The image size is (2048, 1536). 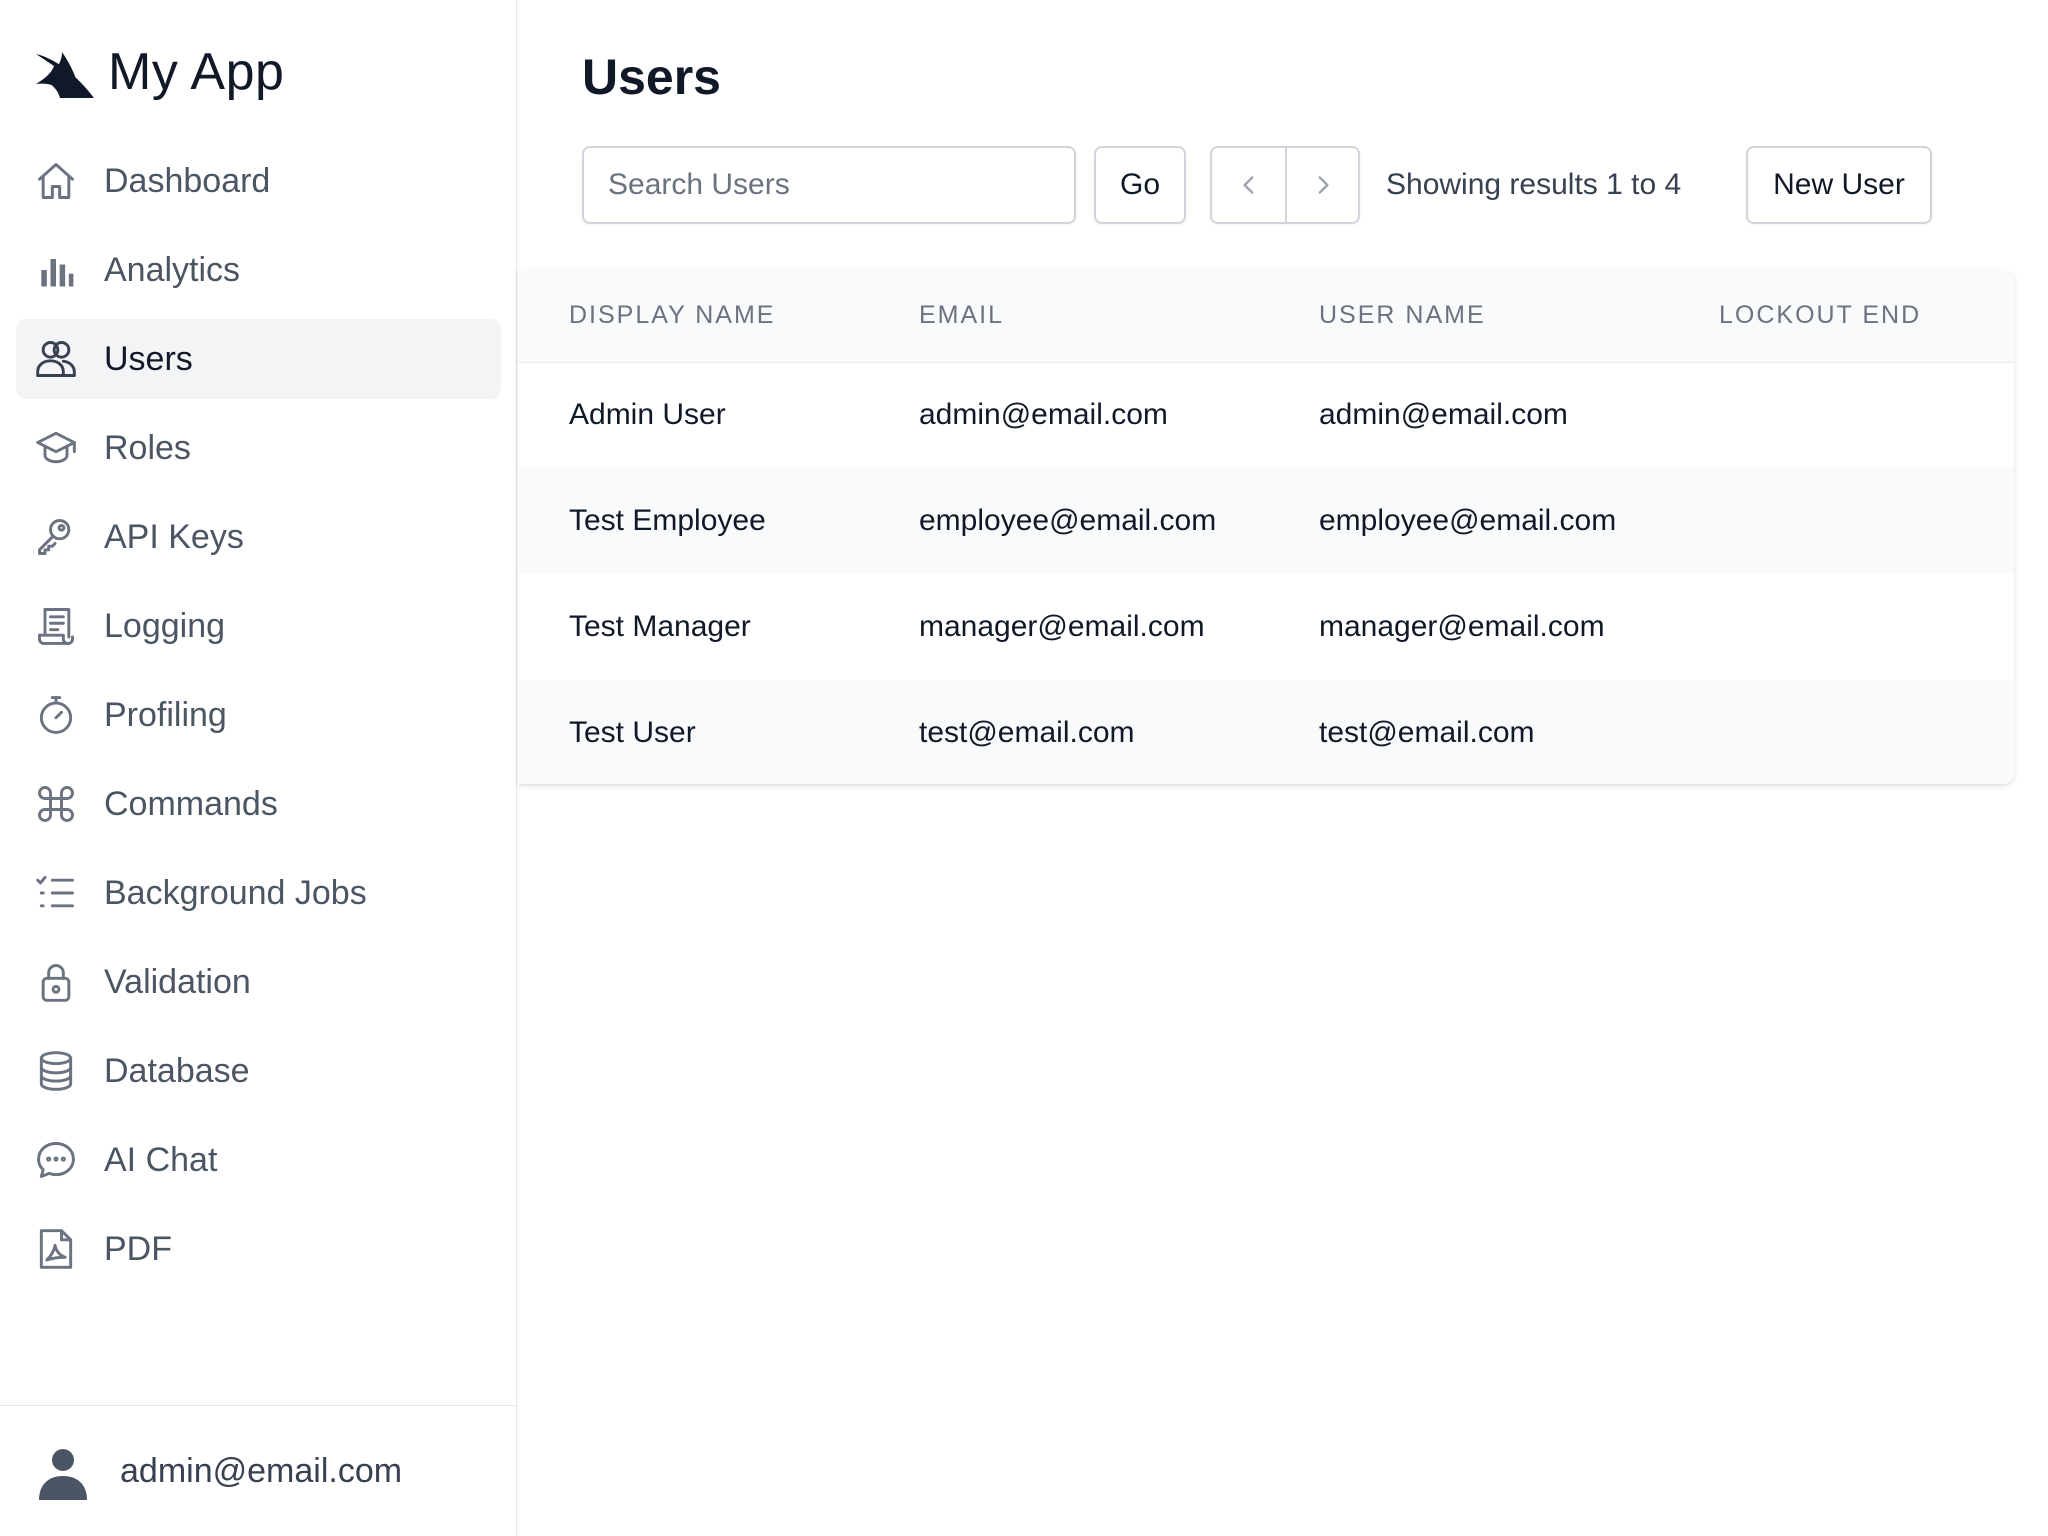 What do you see at coordinates (1841, 316) in the screenshot?
I see `column-header-lockout-end: LOCKOUT END` at bounding box center [1841, 316].